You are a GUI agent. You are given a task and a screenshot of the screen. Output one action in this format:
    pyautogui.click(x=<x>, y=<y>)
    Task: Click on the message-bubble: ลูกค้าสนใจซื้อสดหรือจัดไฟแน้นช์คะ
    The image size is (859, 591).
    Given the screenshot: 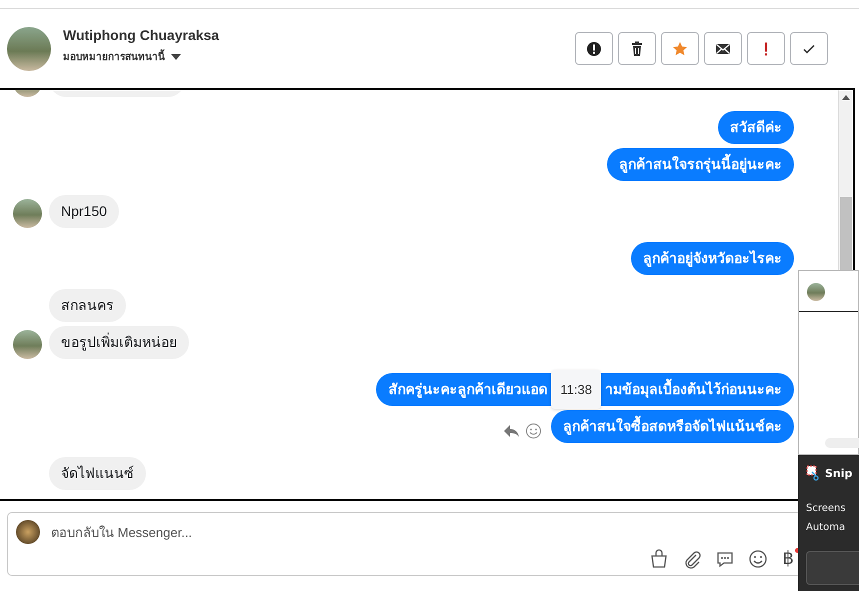 What is the action you would take?
    pyautogui.click(x=672, y=426)
    